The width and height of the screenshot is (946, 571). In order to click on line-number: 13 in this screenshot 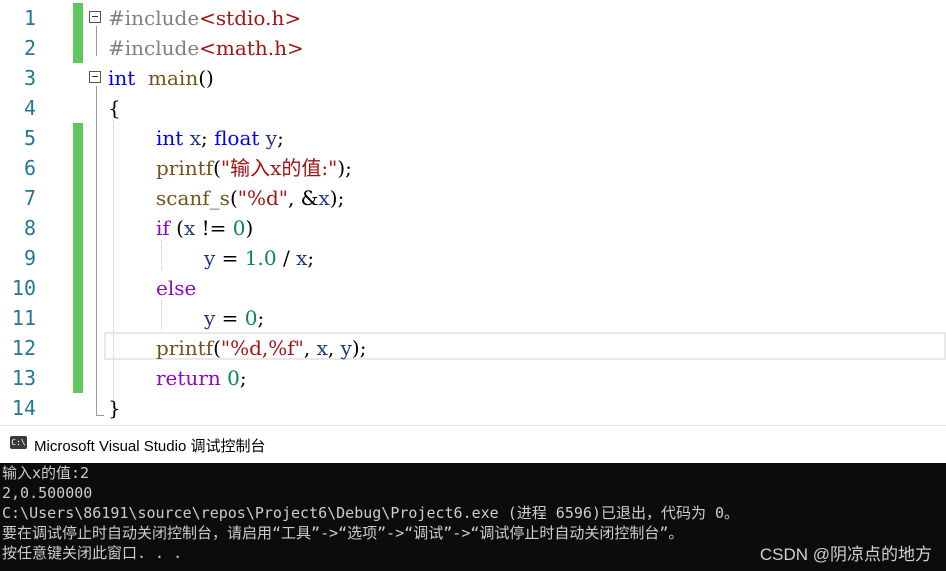, I will do `click(23, 378)`.